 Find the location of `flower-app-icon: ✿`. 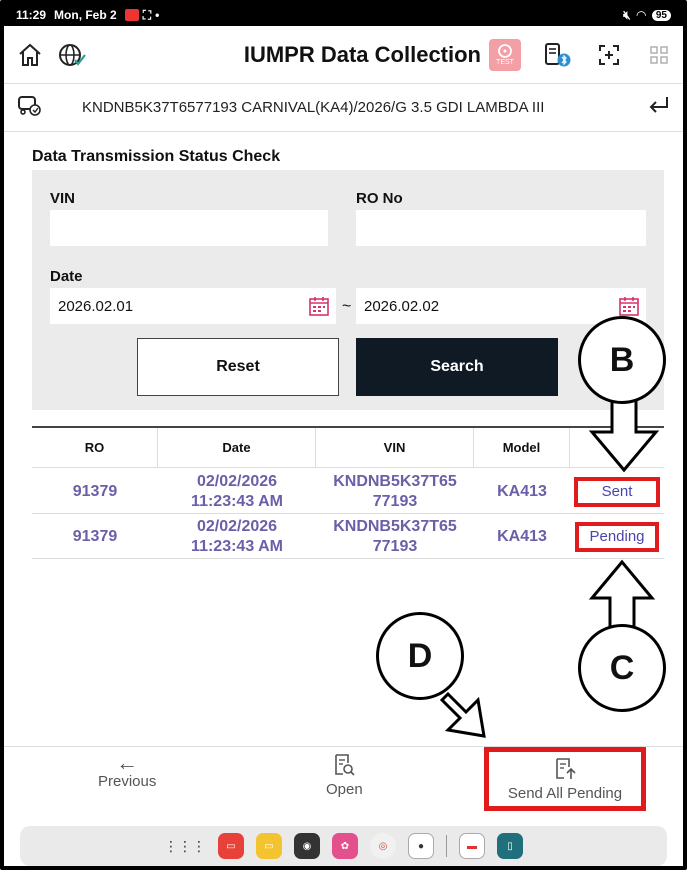

flower-app-icon: ✿ is located at coordinates (345, 846).